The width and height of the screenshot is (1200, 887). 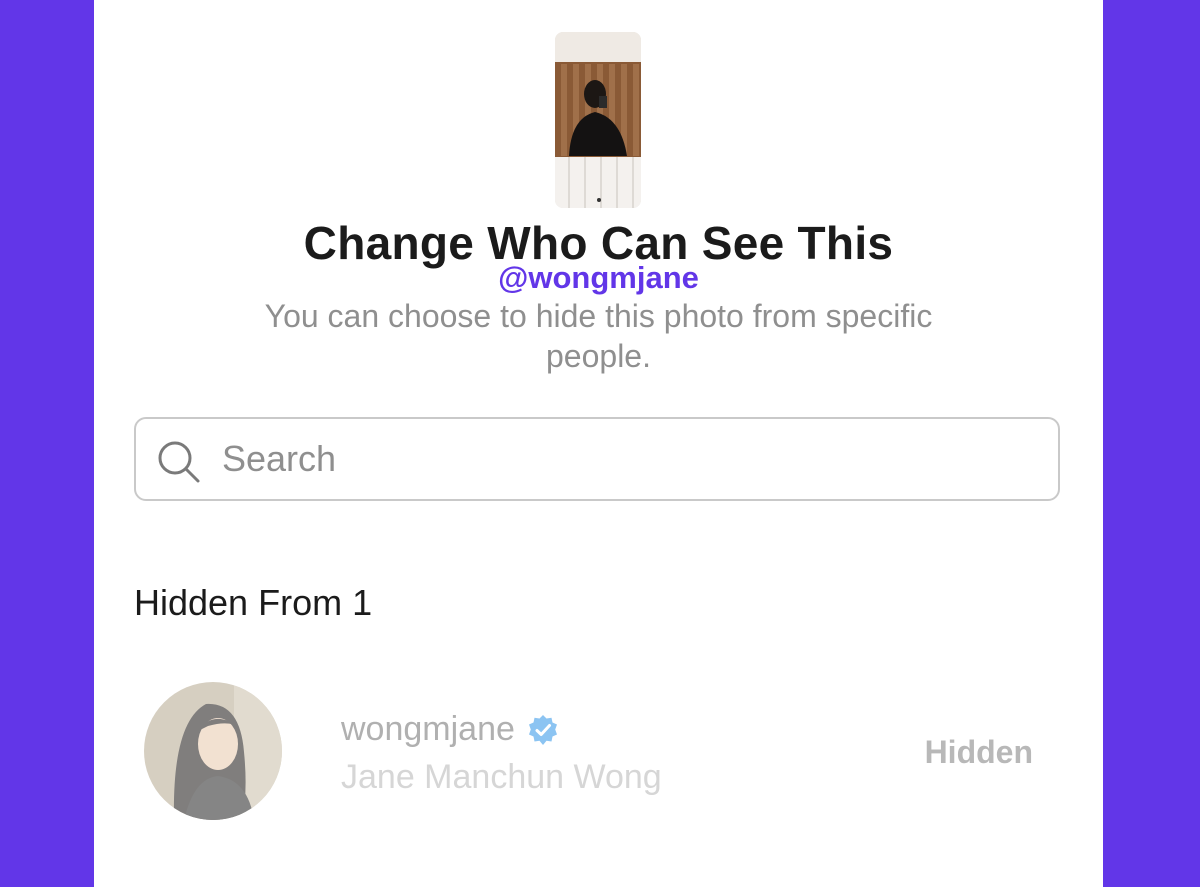 I want to click on verified-badge-icon, so click(x=542, y=729).